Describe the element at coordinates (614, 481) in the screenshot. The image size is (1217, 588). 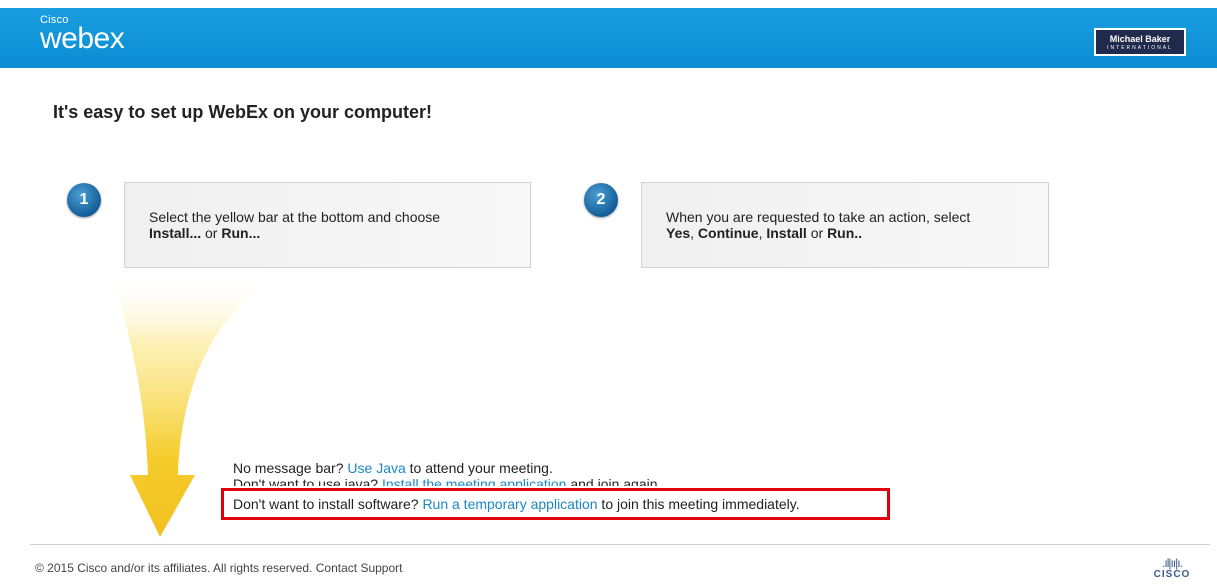
I see `message-2-post: and join again.` at that location.